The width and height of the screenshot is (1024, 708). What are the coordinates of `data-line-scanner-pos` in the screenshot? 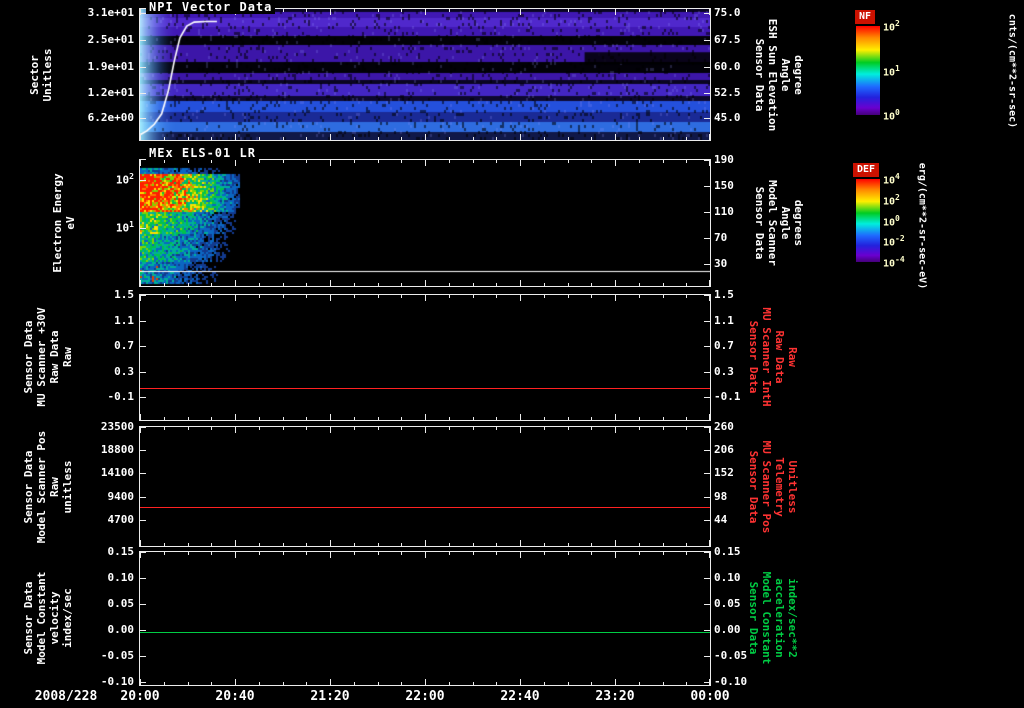 It's located at (425, 507).